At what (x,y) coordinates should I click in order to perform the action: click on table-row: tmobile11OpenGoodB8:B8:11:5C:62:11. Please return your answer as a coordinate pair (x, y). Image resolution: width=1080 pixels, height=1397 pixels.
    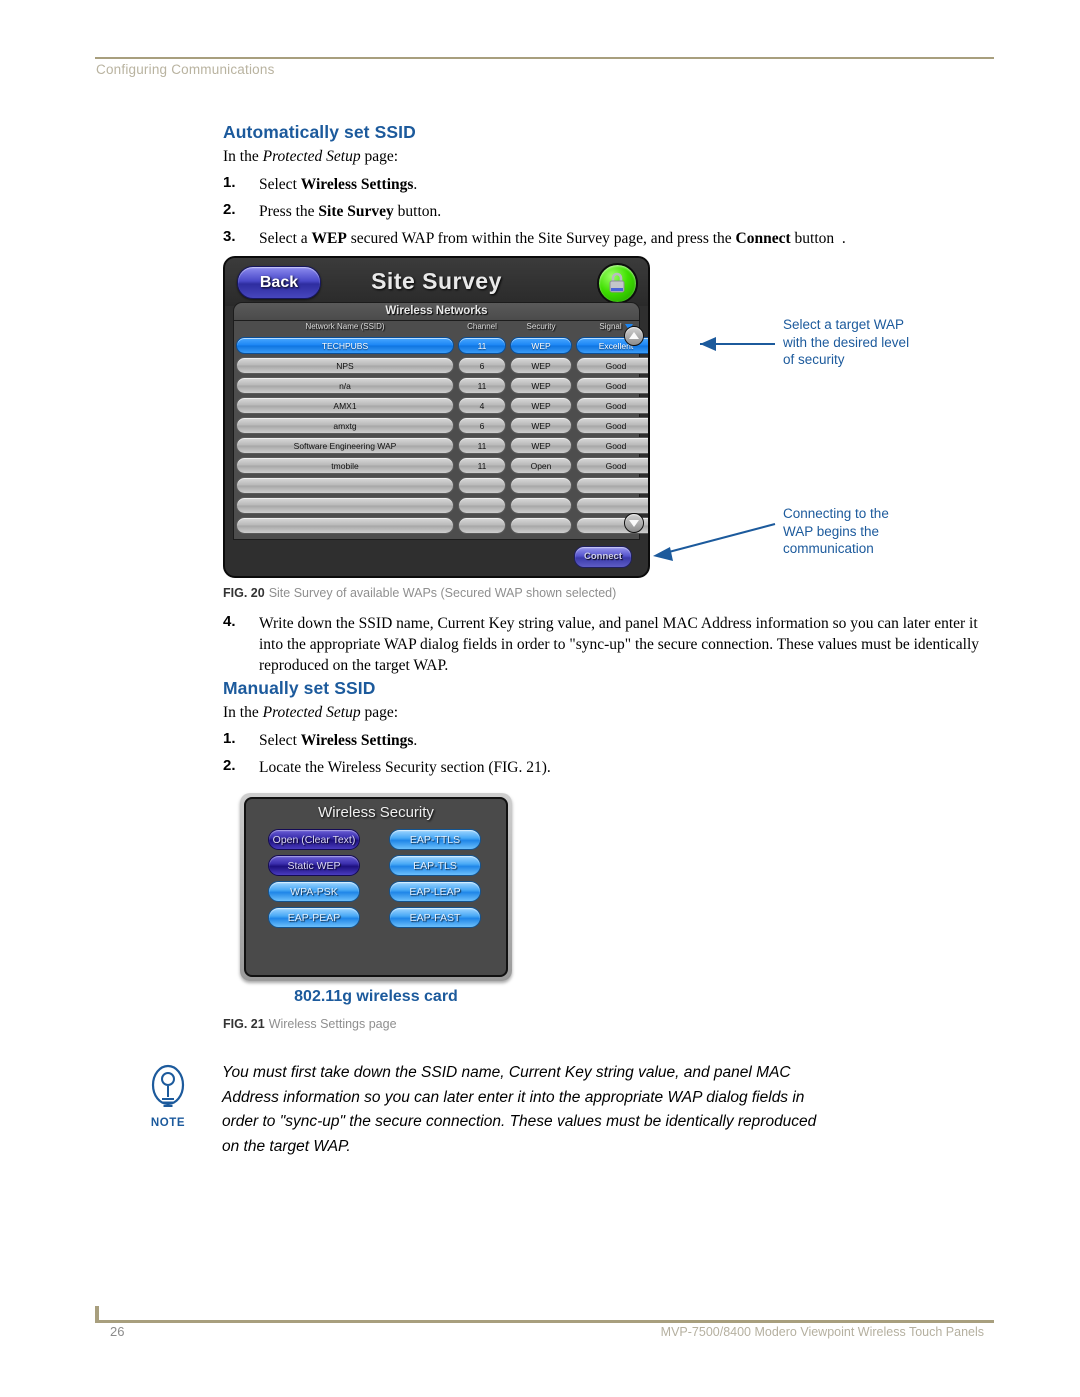
    Looking at the image, I should click on (441, 466).